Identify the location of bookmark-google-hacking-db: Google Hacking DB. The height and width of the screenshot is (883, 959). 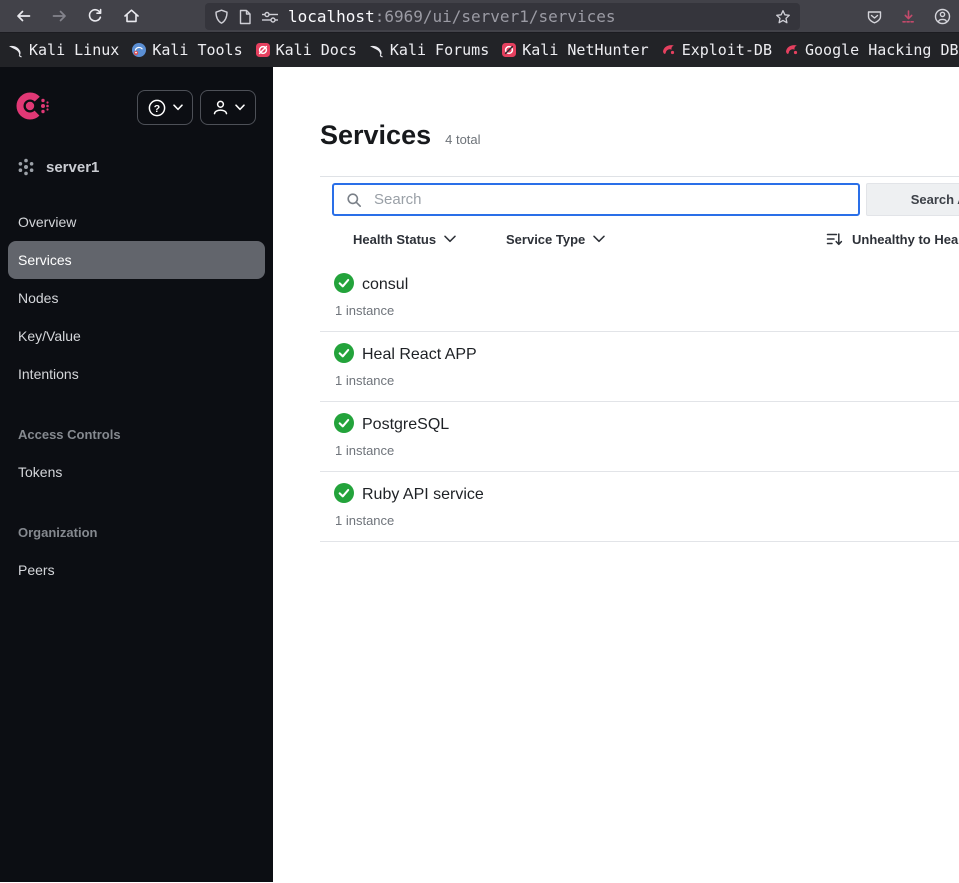
(871, 50).